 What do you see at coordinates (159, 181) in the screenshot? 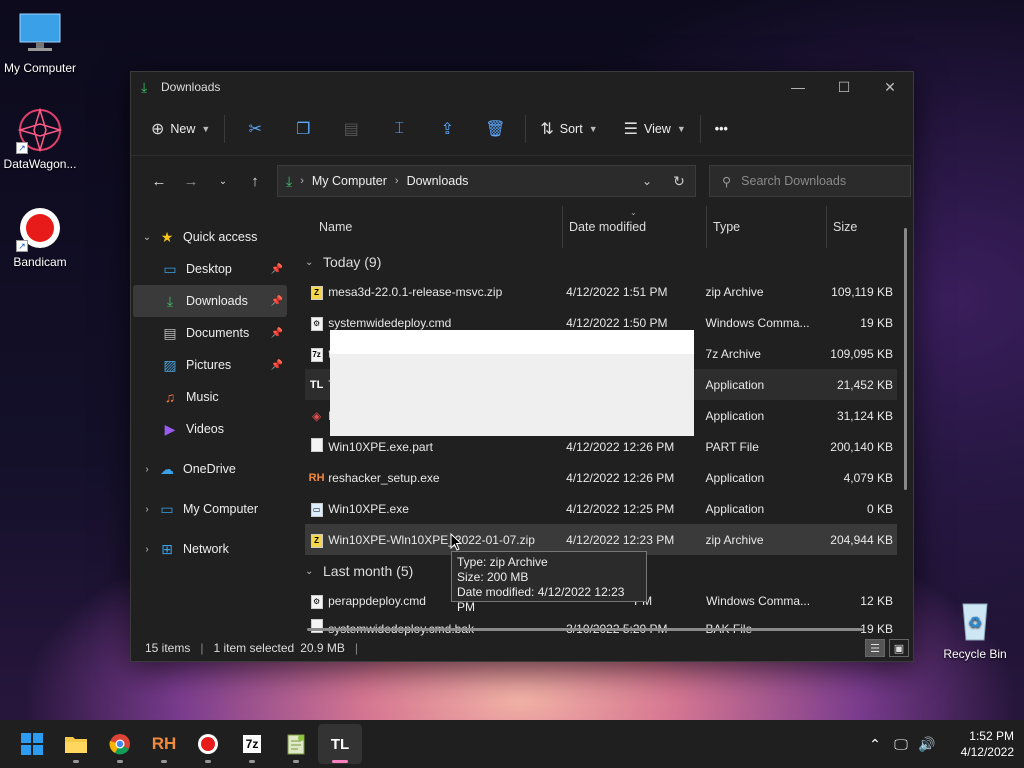
I see `back-button: ←` at bounding box center [159, 181].